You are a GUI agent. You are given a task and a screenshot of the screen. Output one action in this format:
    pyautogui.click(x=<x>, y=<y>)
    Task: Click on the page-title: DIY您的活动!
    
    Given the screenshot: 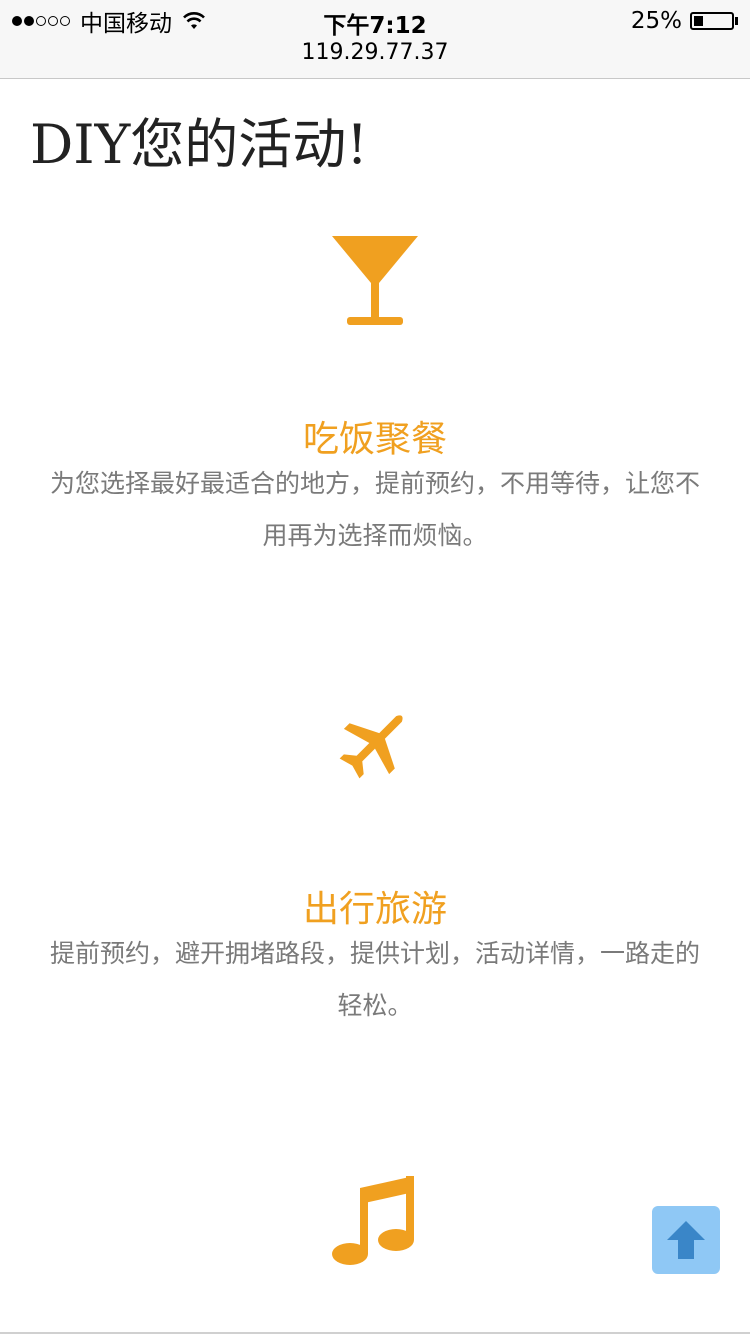 What is the action you would take?
    pyautogui.click(x=199, y=144)
    